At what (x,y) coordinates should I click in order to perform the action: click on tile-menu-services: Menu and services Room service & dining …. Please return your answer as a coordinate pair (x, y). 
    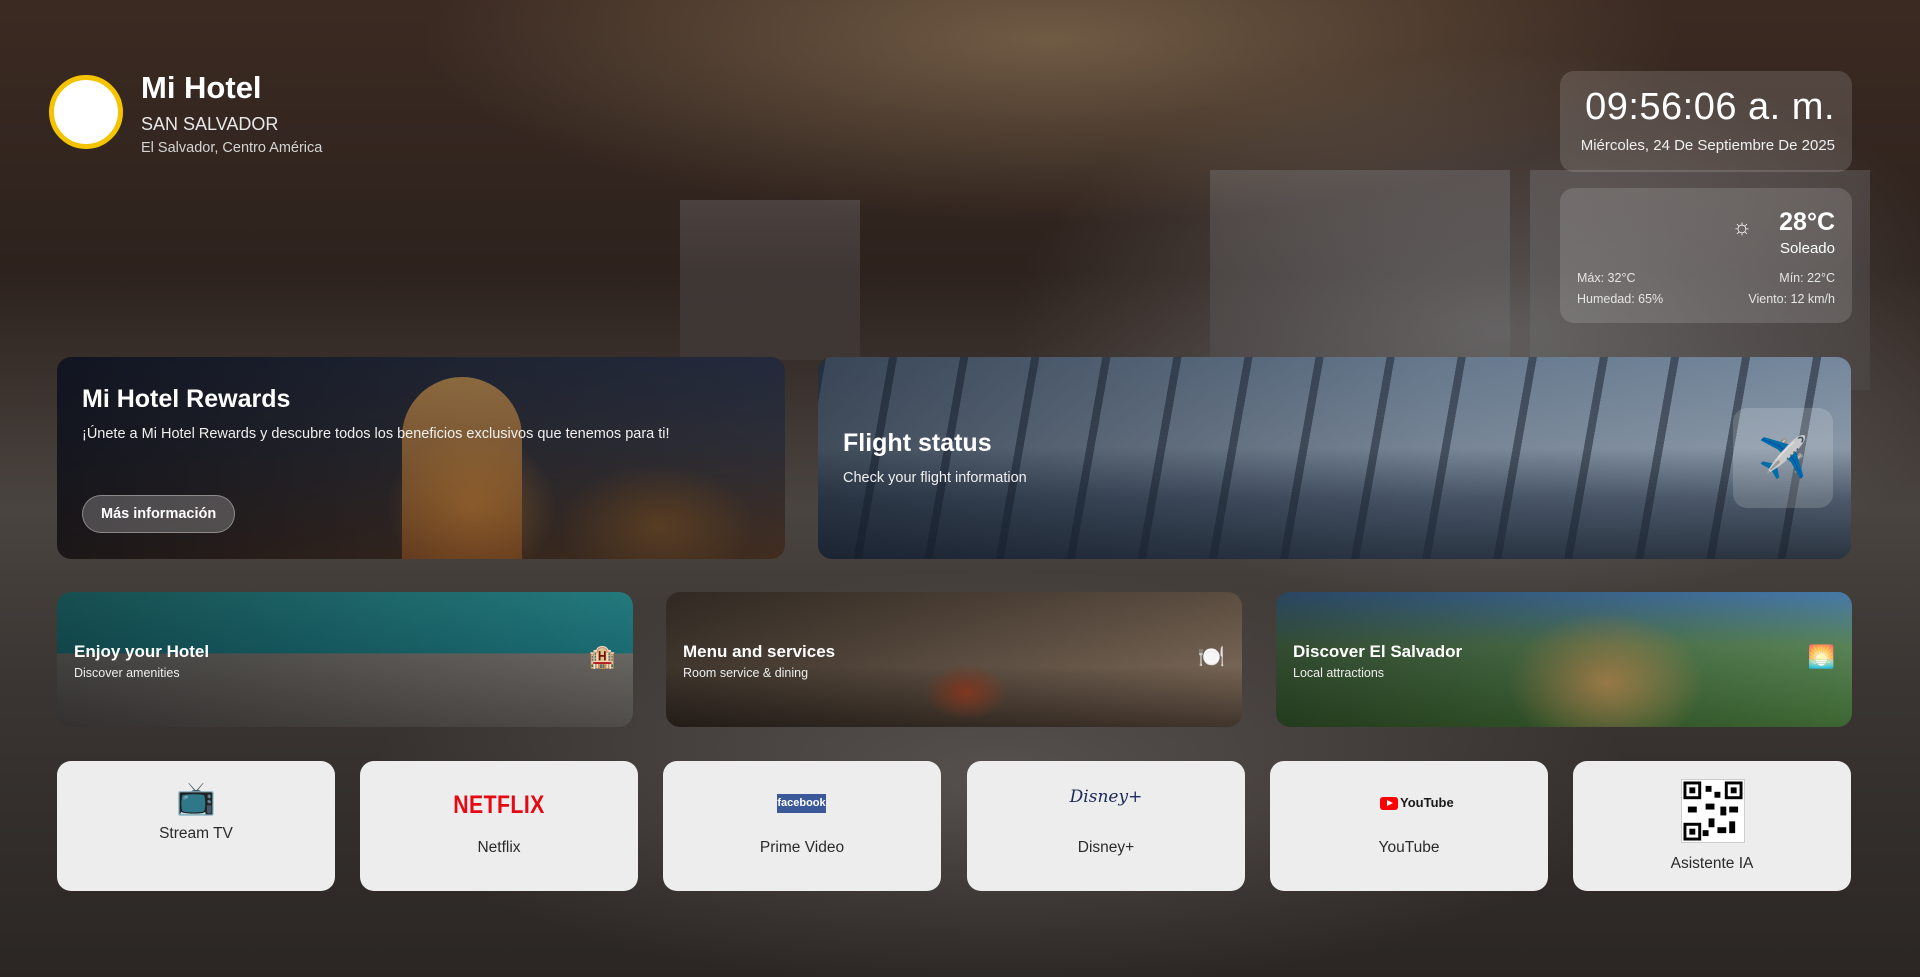
    Looking at the image, I should click on (954, 659).